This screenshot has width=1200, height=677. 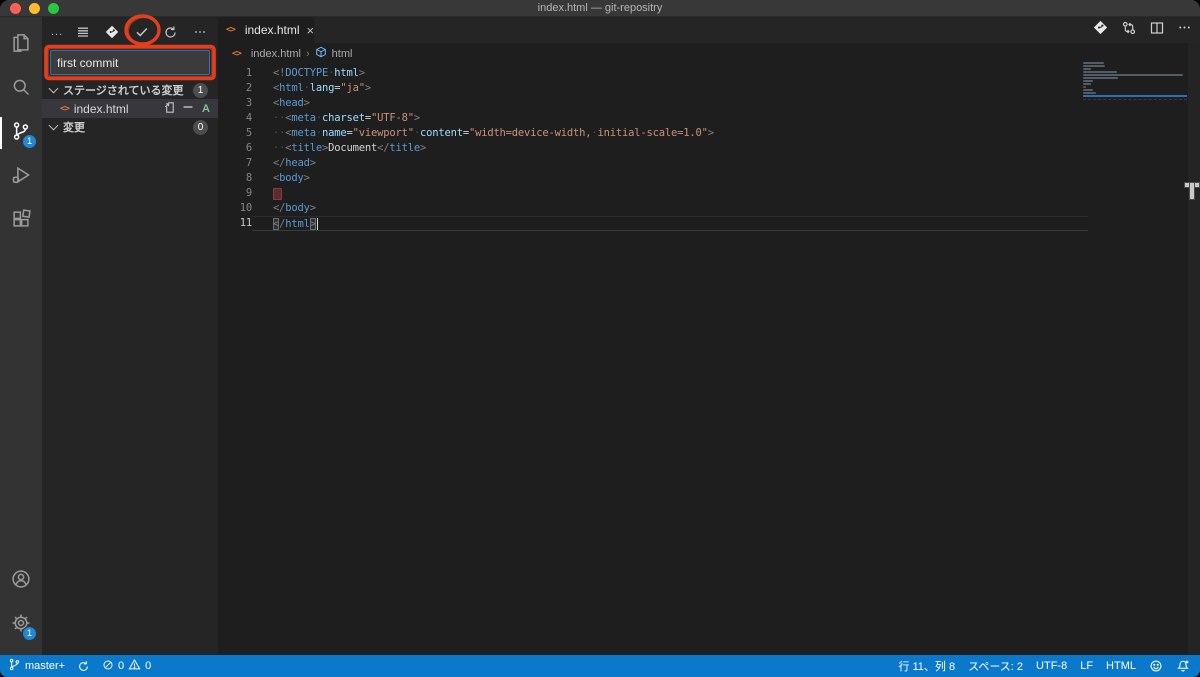 What do you see at coordinates (235, 73) in the screenshot?
I see `line-number: 1` at bounding box center [235, 73].